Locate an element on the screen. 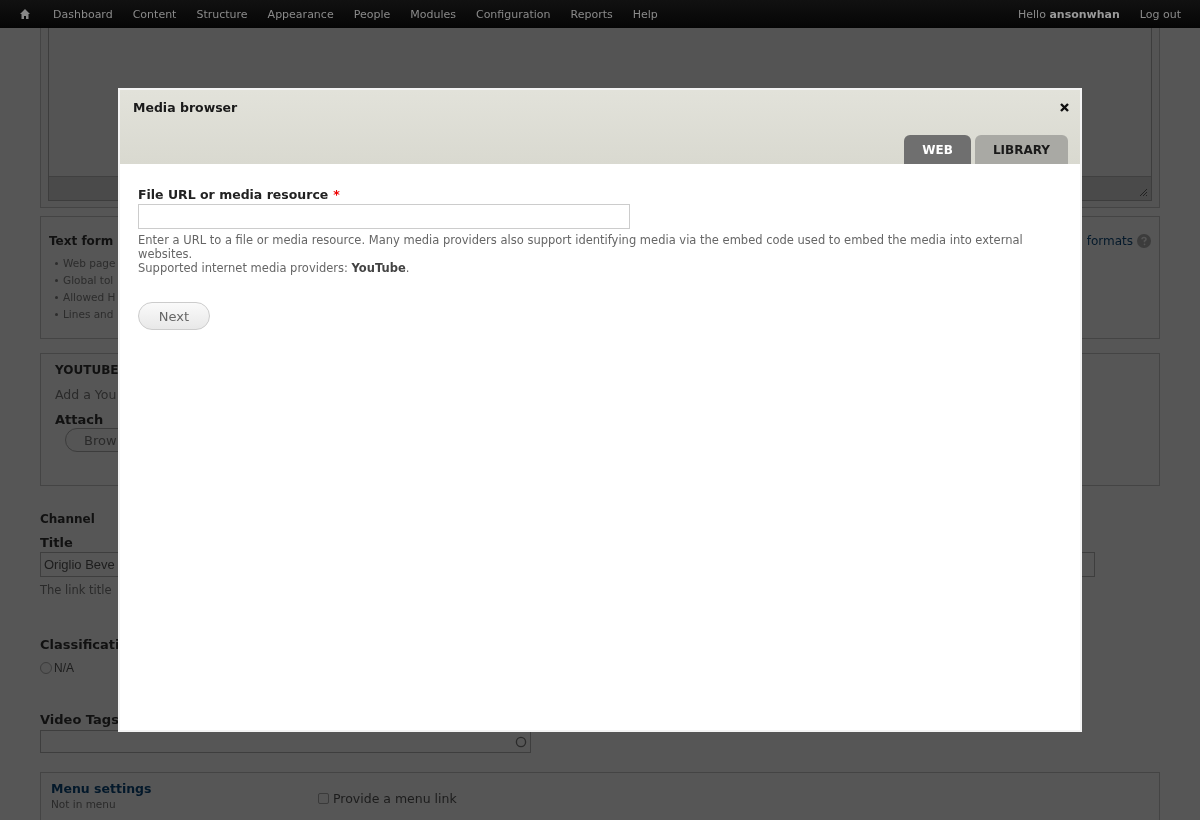 The image size is (1200, 820). toolbar-menu-item: Modules is located at coordinates (433, 14).